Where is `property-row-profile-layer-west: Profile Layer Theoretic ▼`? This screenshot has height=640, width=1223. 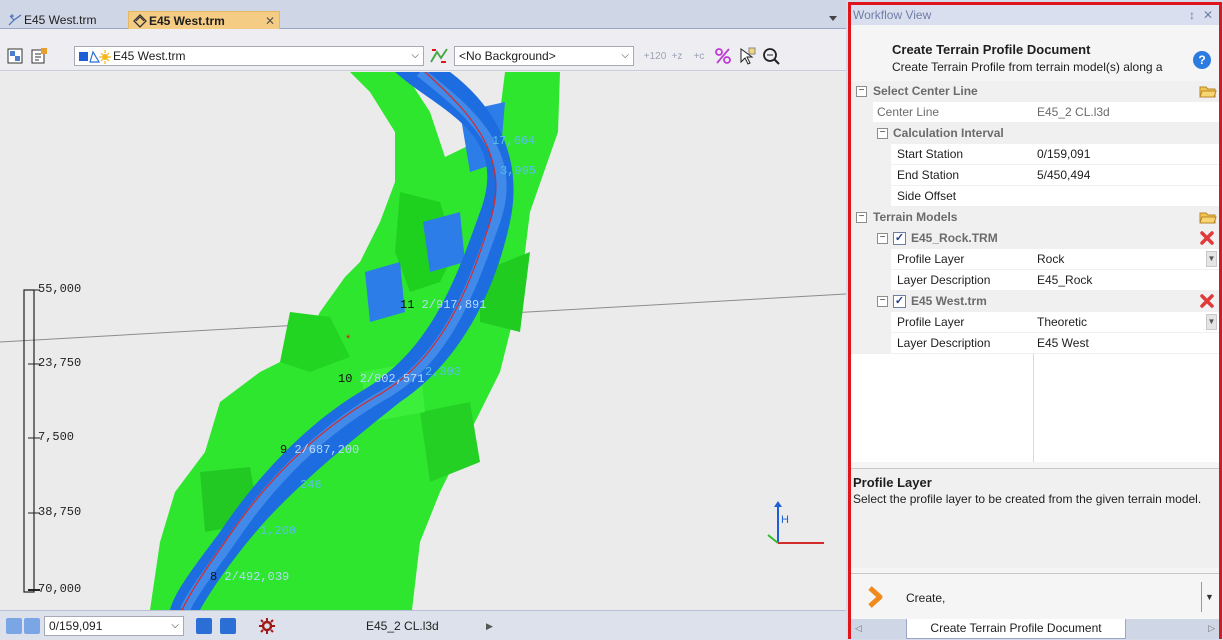 property-row-profile-layer-west: Profile Layer Theoretic ▼ is located at coordinates (1035, 322).